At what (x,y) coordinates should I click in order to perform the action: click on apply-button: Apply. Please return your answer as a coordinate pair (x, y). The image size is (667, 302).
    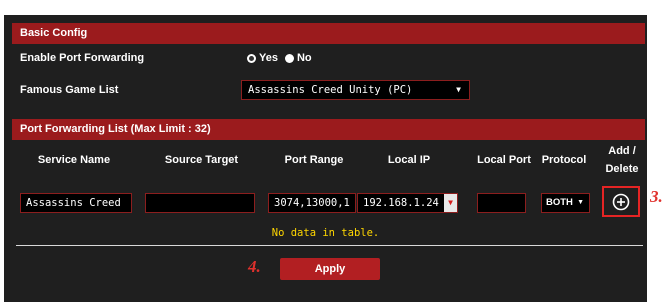
    Looking at the image, I should click on (330, 269).